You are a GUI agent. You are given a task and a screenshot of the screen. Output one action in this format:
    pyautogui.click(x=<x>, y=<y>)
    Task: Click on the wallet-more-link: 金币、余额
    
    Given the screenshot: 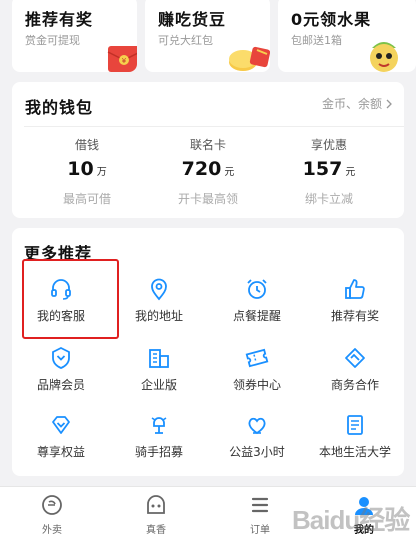 What is the action you would take?
    pyautogui.click(x=357, y=103)
    